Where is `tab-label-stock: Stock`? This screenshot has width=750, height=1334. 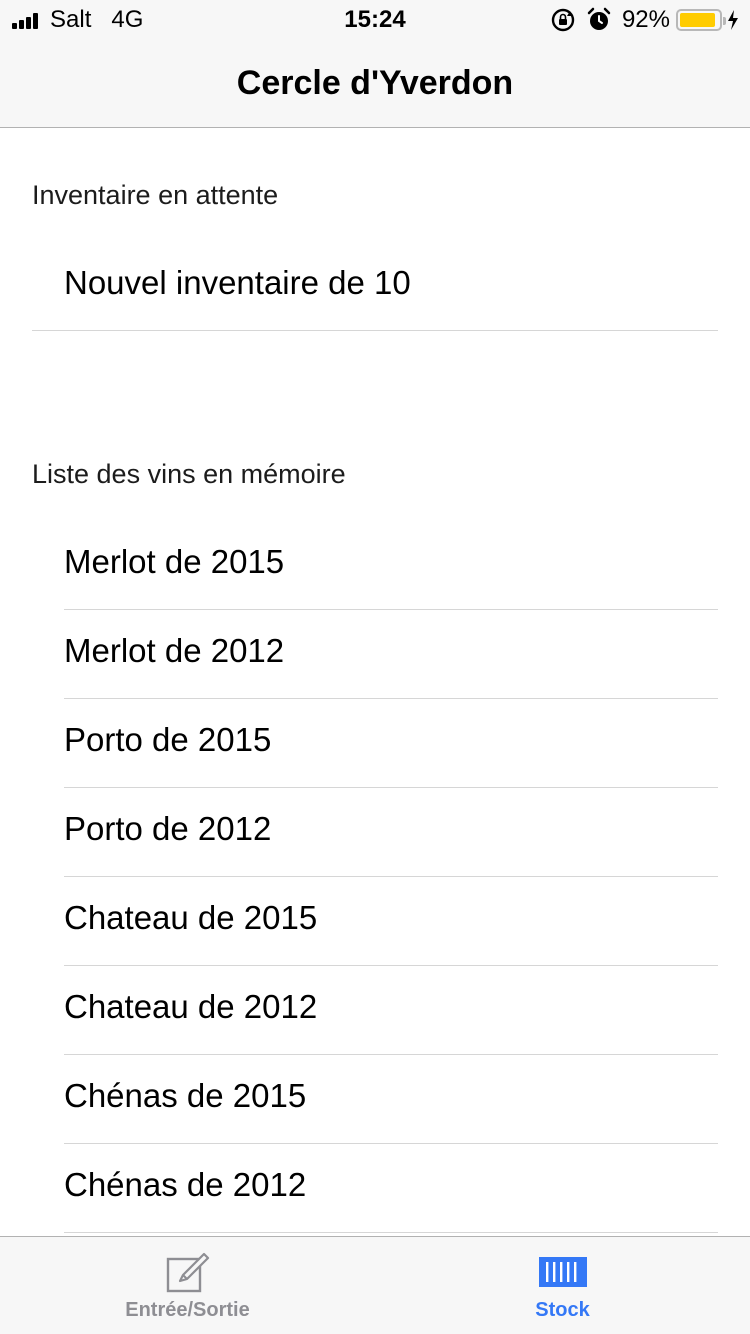 tab-label-stock: Stock is located at coordinates (562, 1310).